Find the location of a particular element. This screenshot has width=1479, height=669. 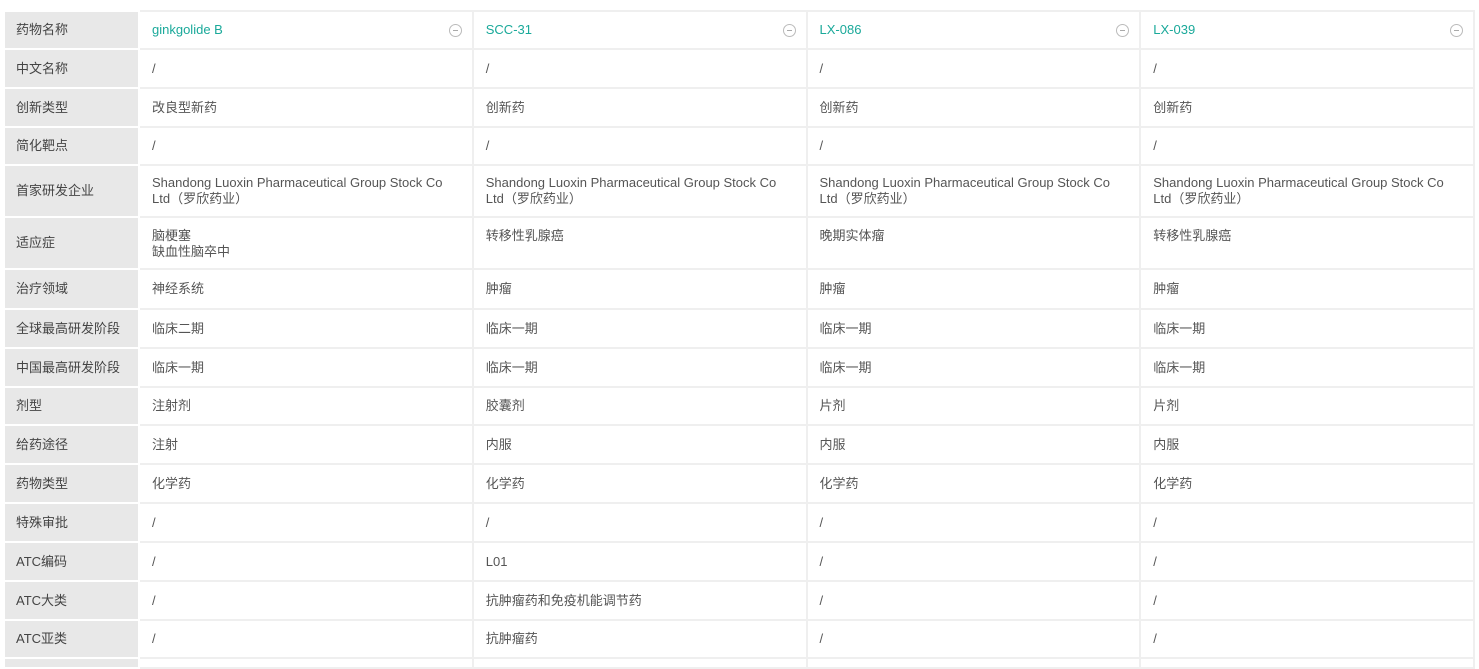

row-label: 简化靶点 is located at coordinates (72, 146).